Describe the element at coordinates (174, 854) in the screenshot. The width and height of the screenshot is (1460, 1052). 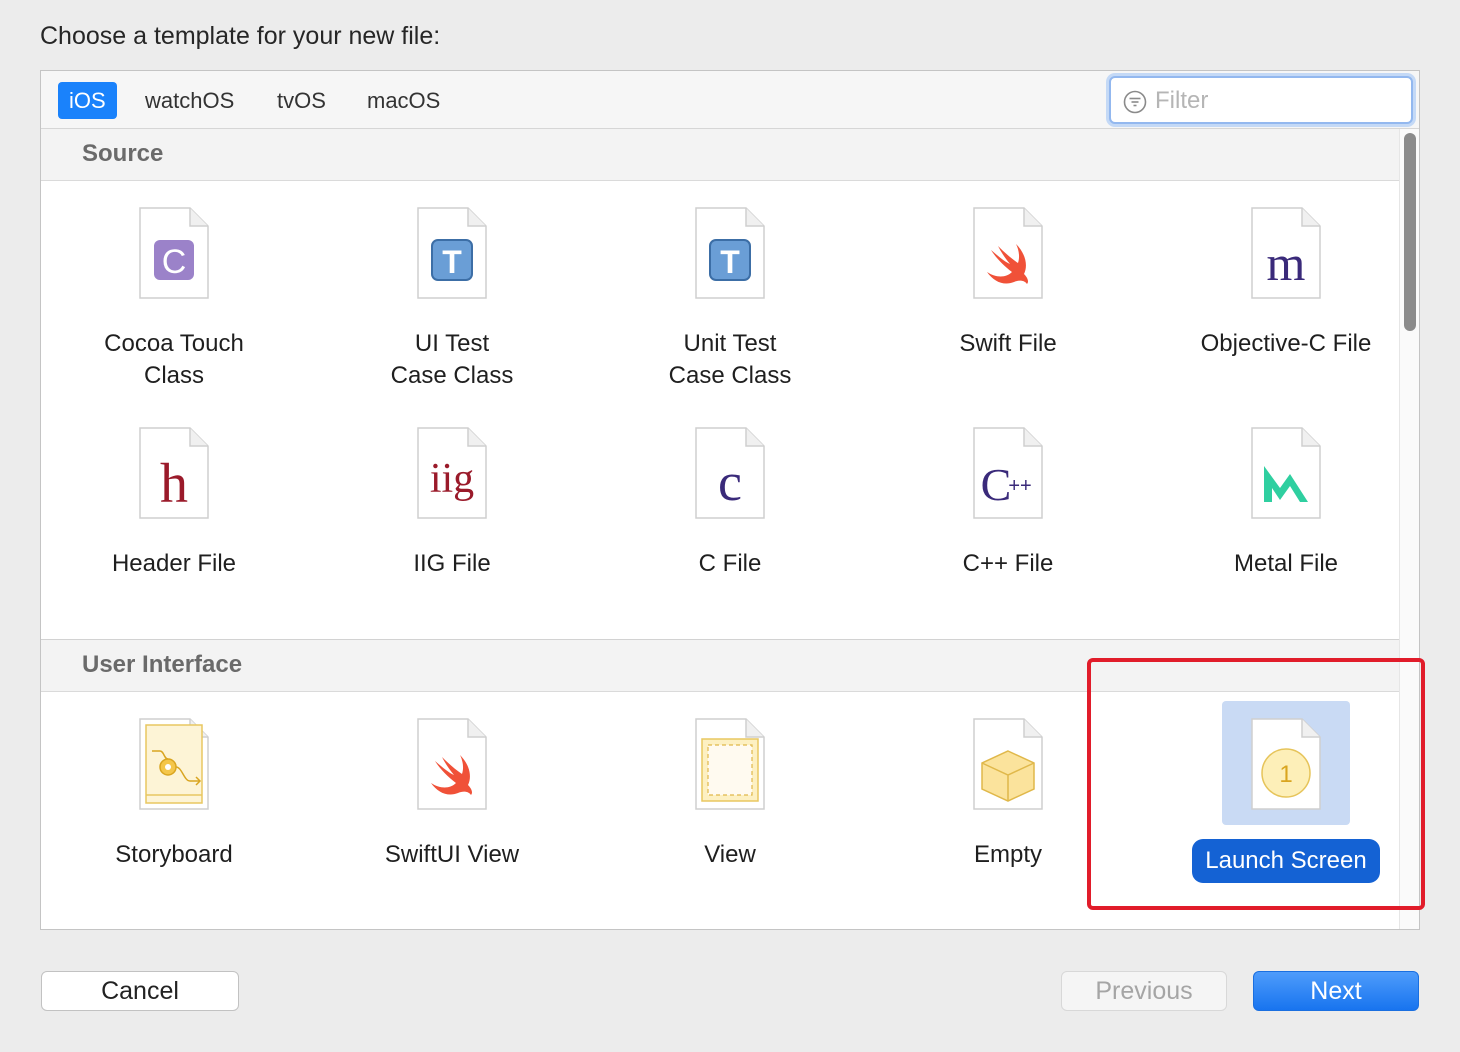
I see `template-label: Storyboard` at that location.